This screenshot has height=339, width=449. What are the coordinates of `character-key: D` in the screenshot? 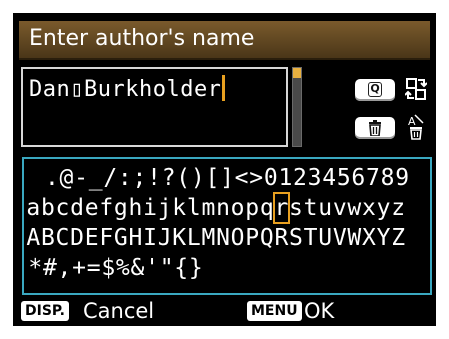 It's located at (77, 238).